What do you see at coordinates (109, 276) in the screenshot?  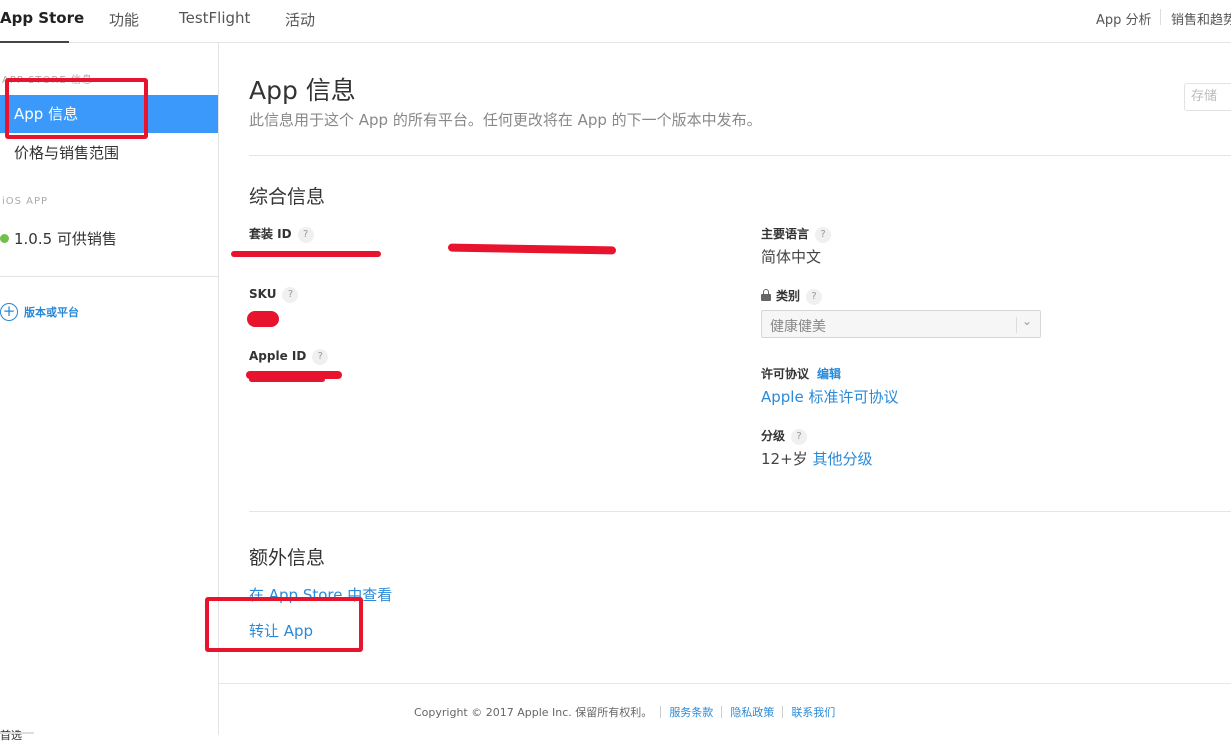 I see `sidebar-divider` at bounding box center [109, 276].